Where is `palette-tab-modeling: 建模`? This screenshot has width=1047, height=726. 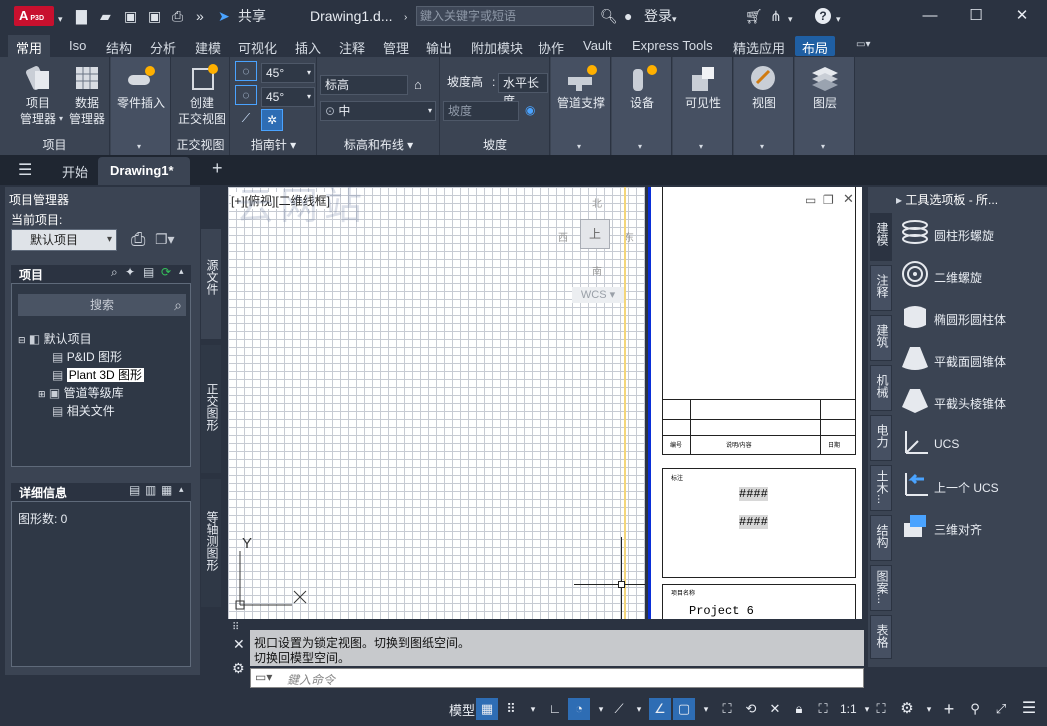 palette-tab-modeling: 建模 is located at coordinates (881, 237).